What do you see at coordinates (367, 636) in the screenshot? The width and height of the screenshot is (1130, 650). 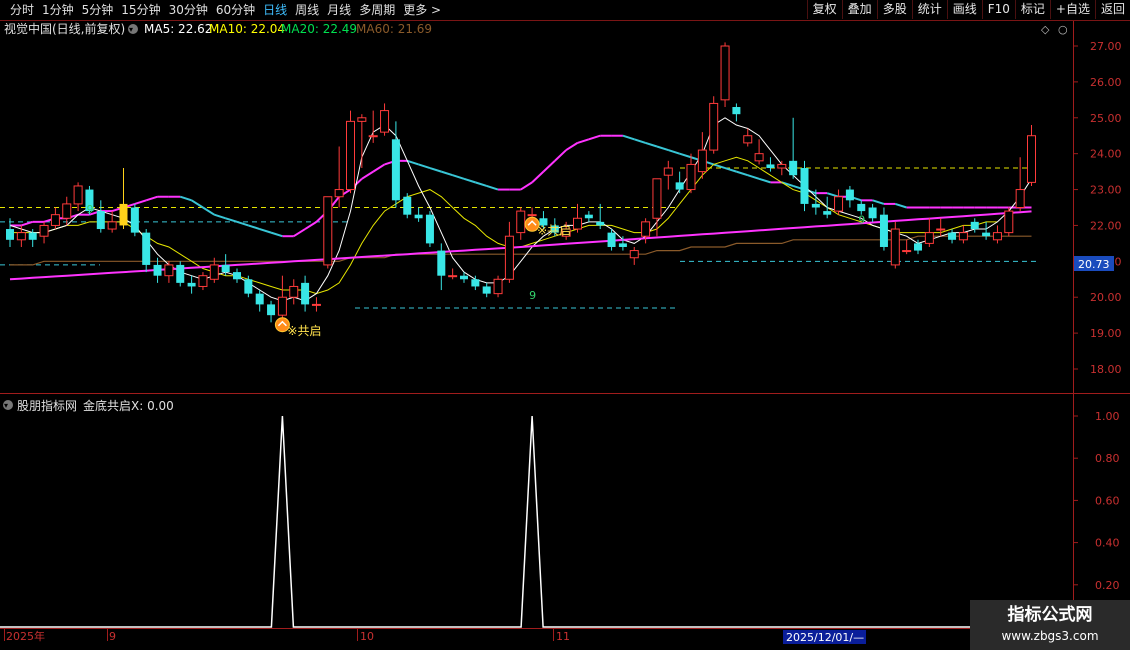 I see `xlabel-oct: 10` at bounding box center [367, 636].